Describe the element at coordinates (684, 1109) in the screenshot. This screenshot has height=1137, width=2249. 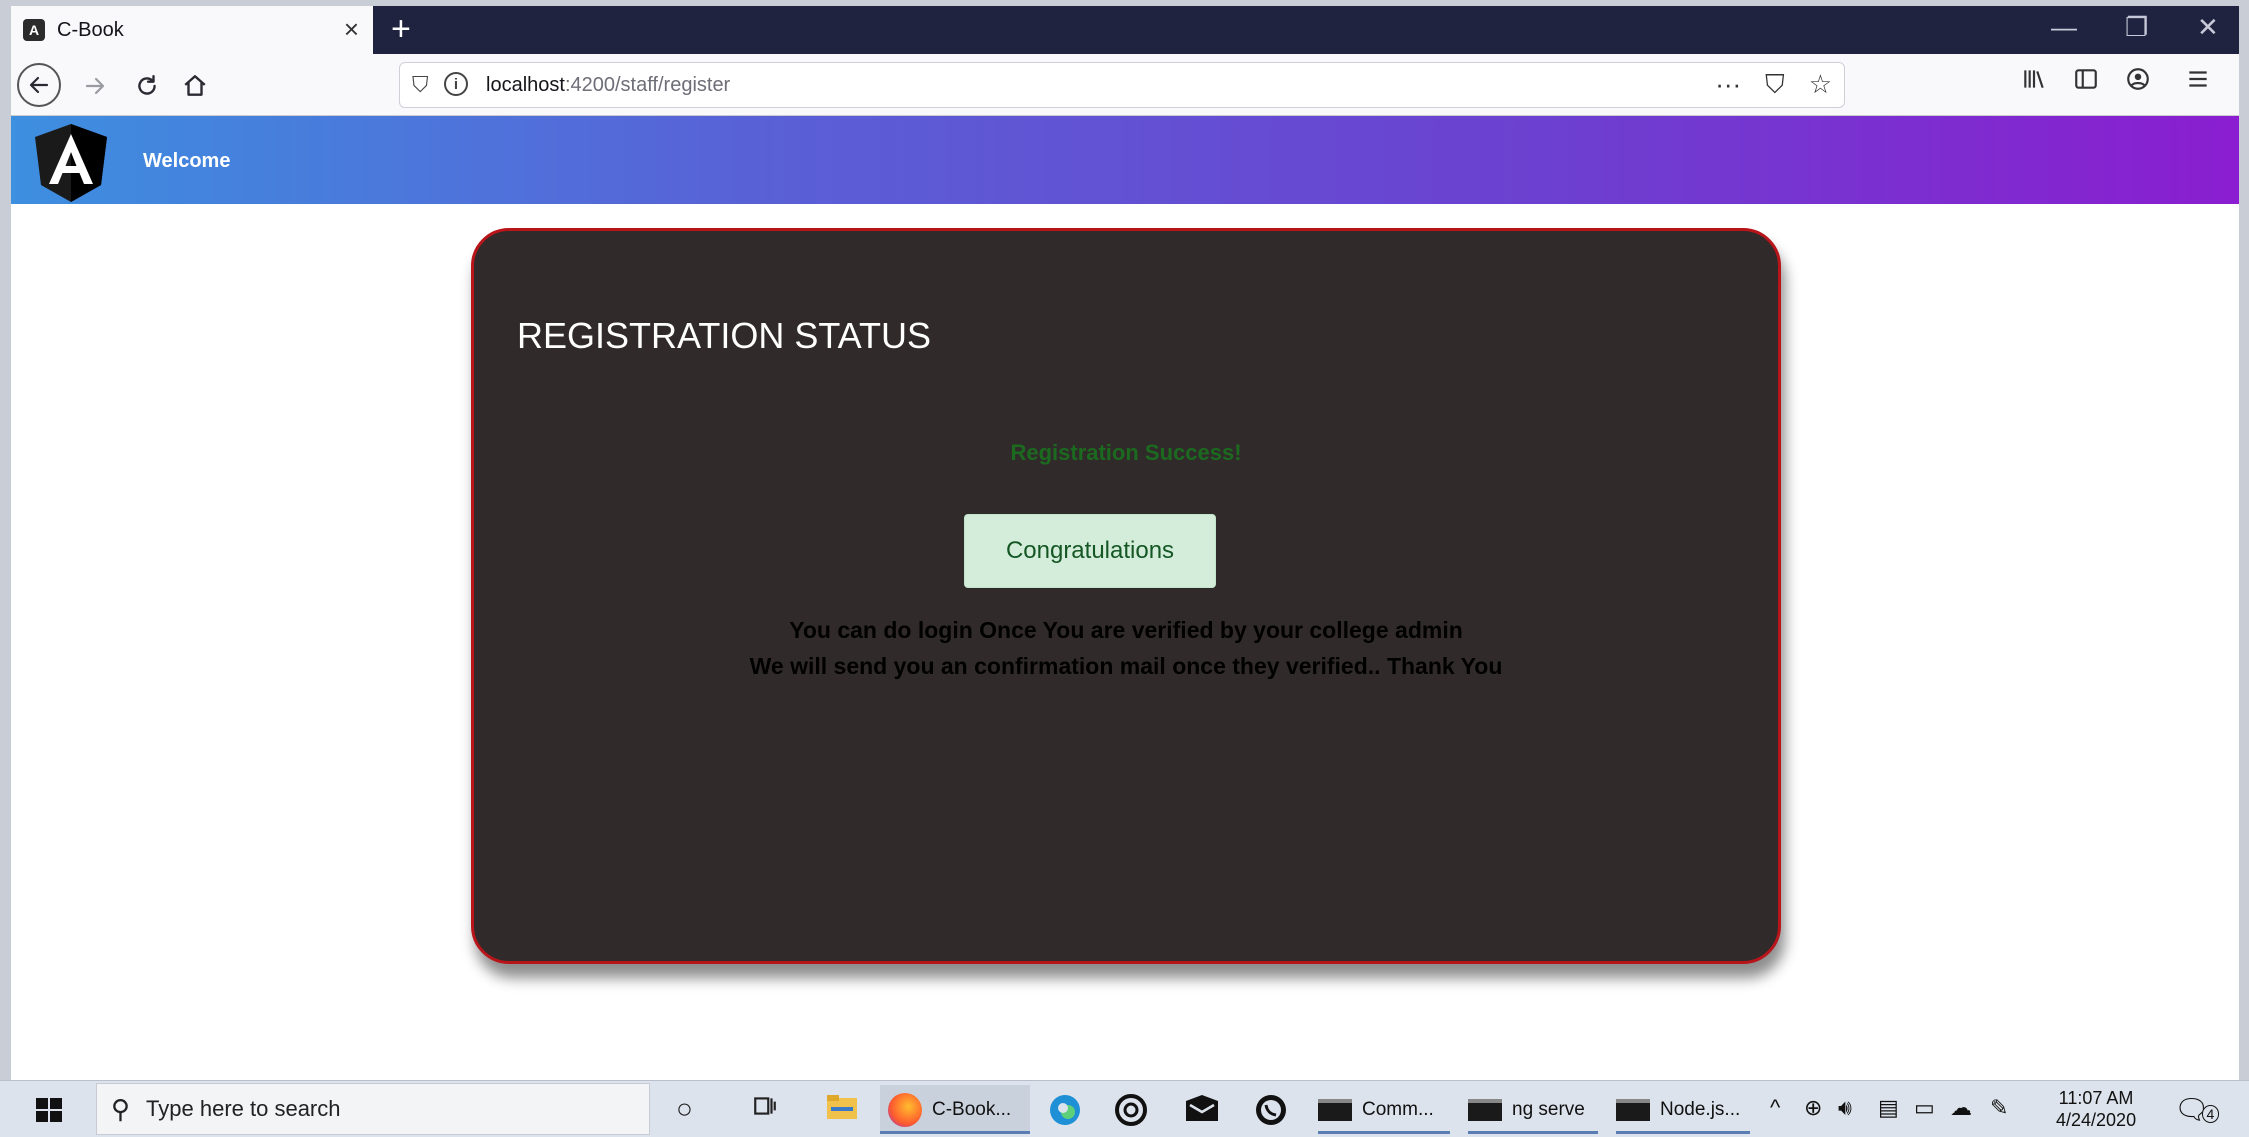
I see `cortana-icon: ○` at that location.